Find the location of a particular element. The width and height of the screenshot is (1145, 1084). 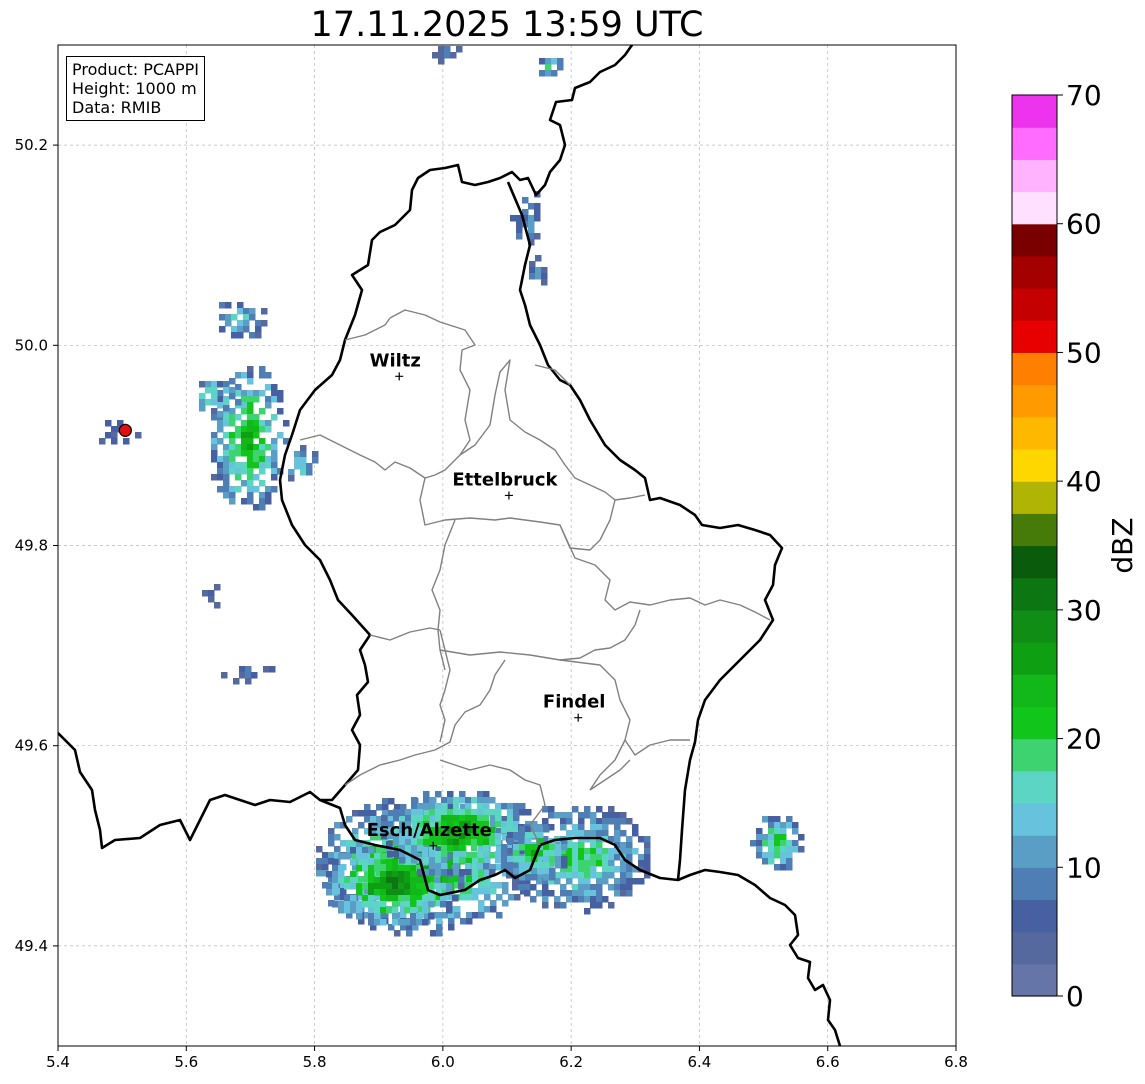

colorbar-tick-label: 70 is located at coordinates (1084, 95).